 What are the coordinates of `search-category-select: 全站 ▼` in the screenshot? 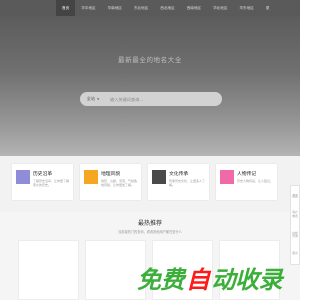 It's located at (93, 99).